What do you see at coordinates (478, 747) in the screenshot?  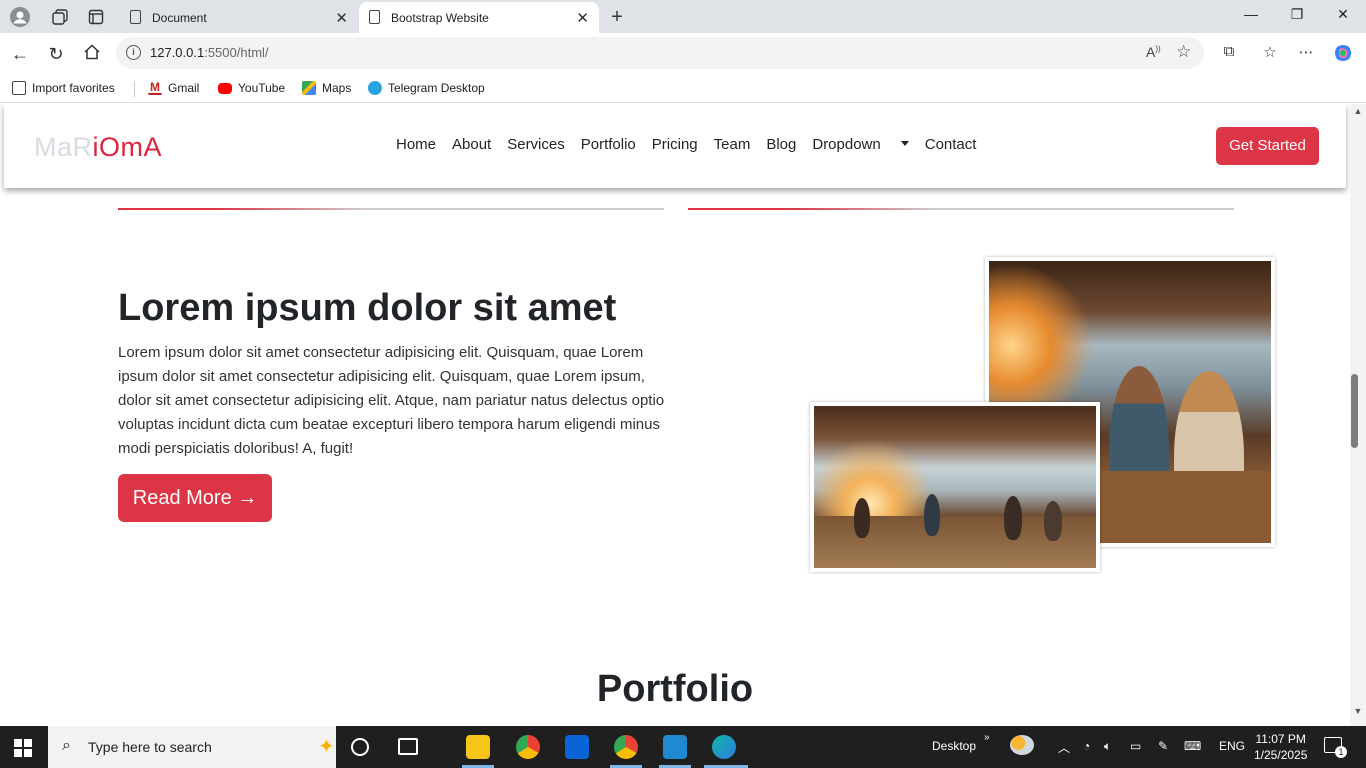 I see `file-explorer-icon` at bounding box center [478, 747].